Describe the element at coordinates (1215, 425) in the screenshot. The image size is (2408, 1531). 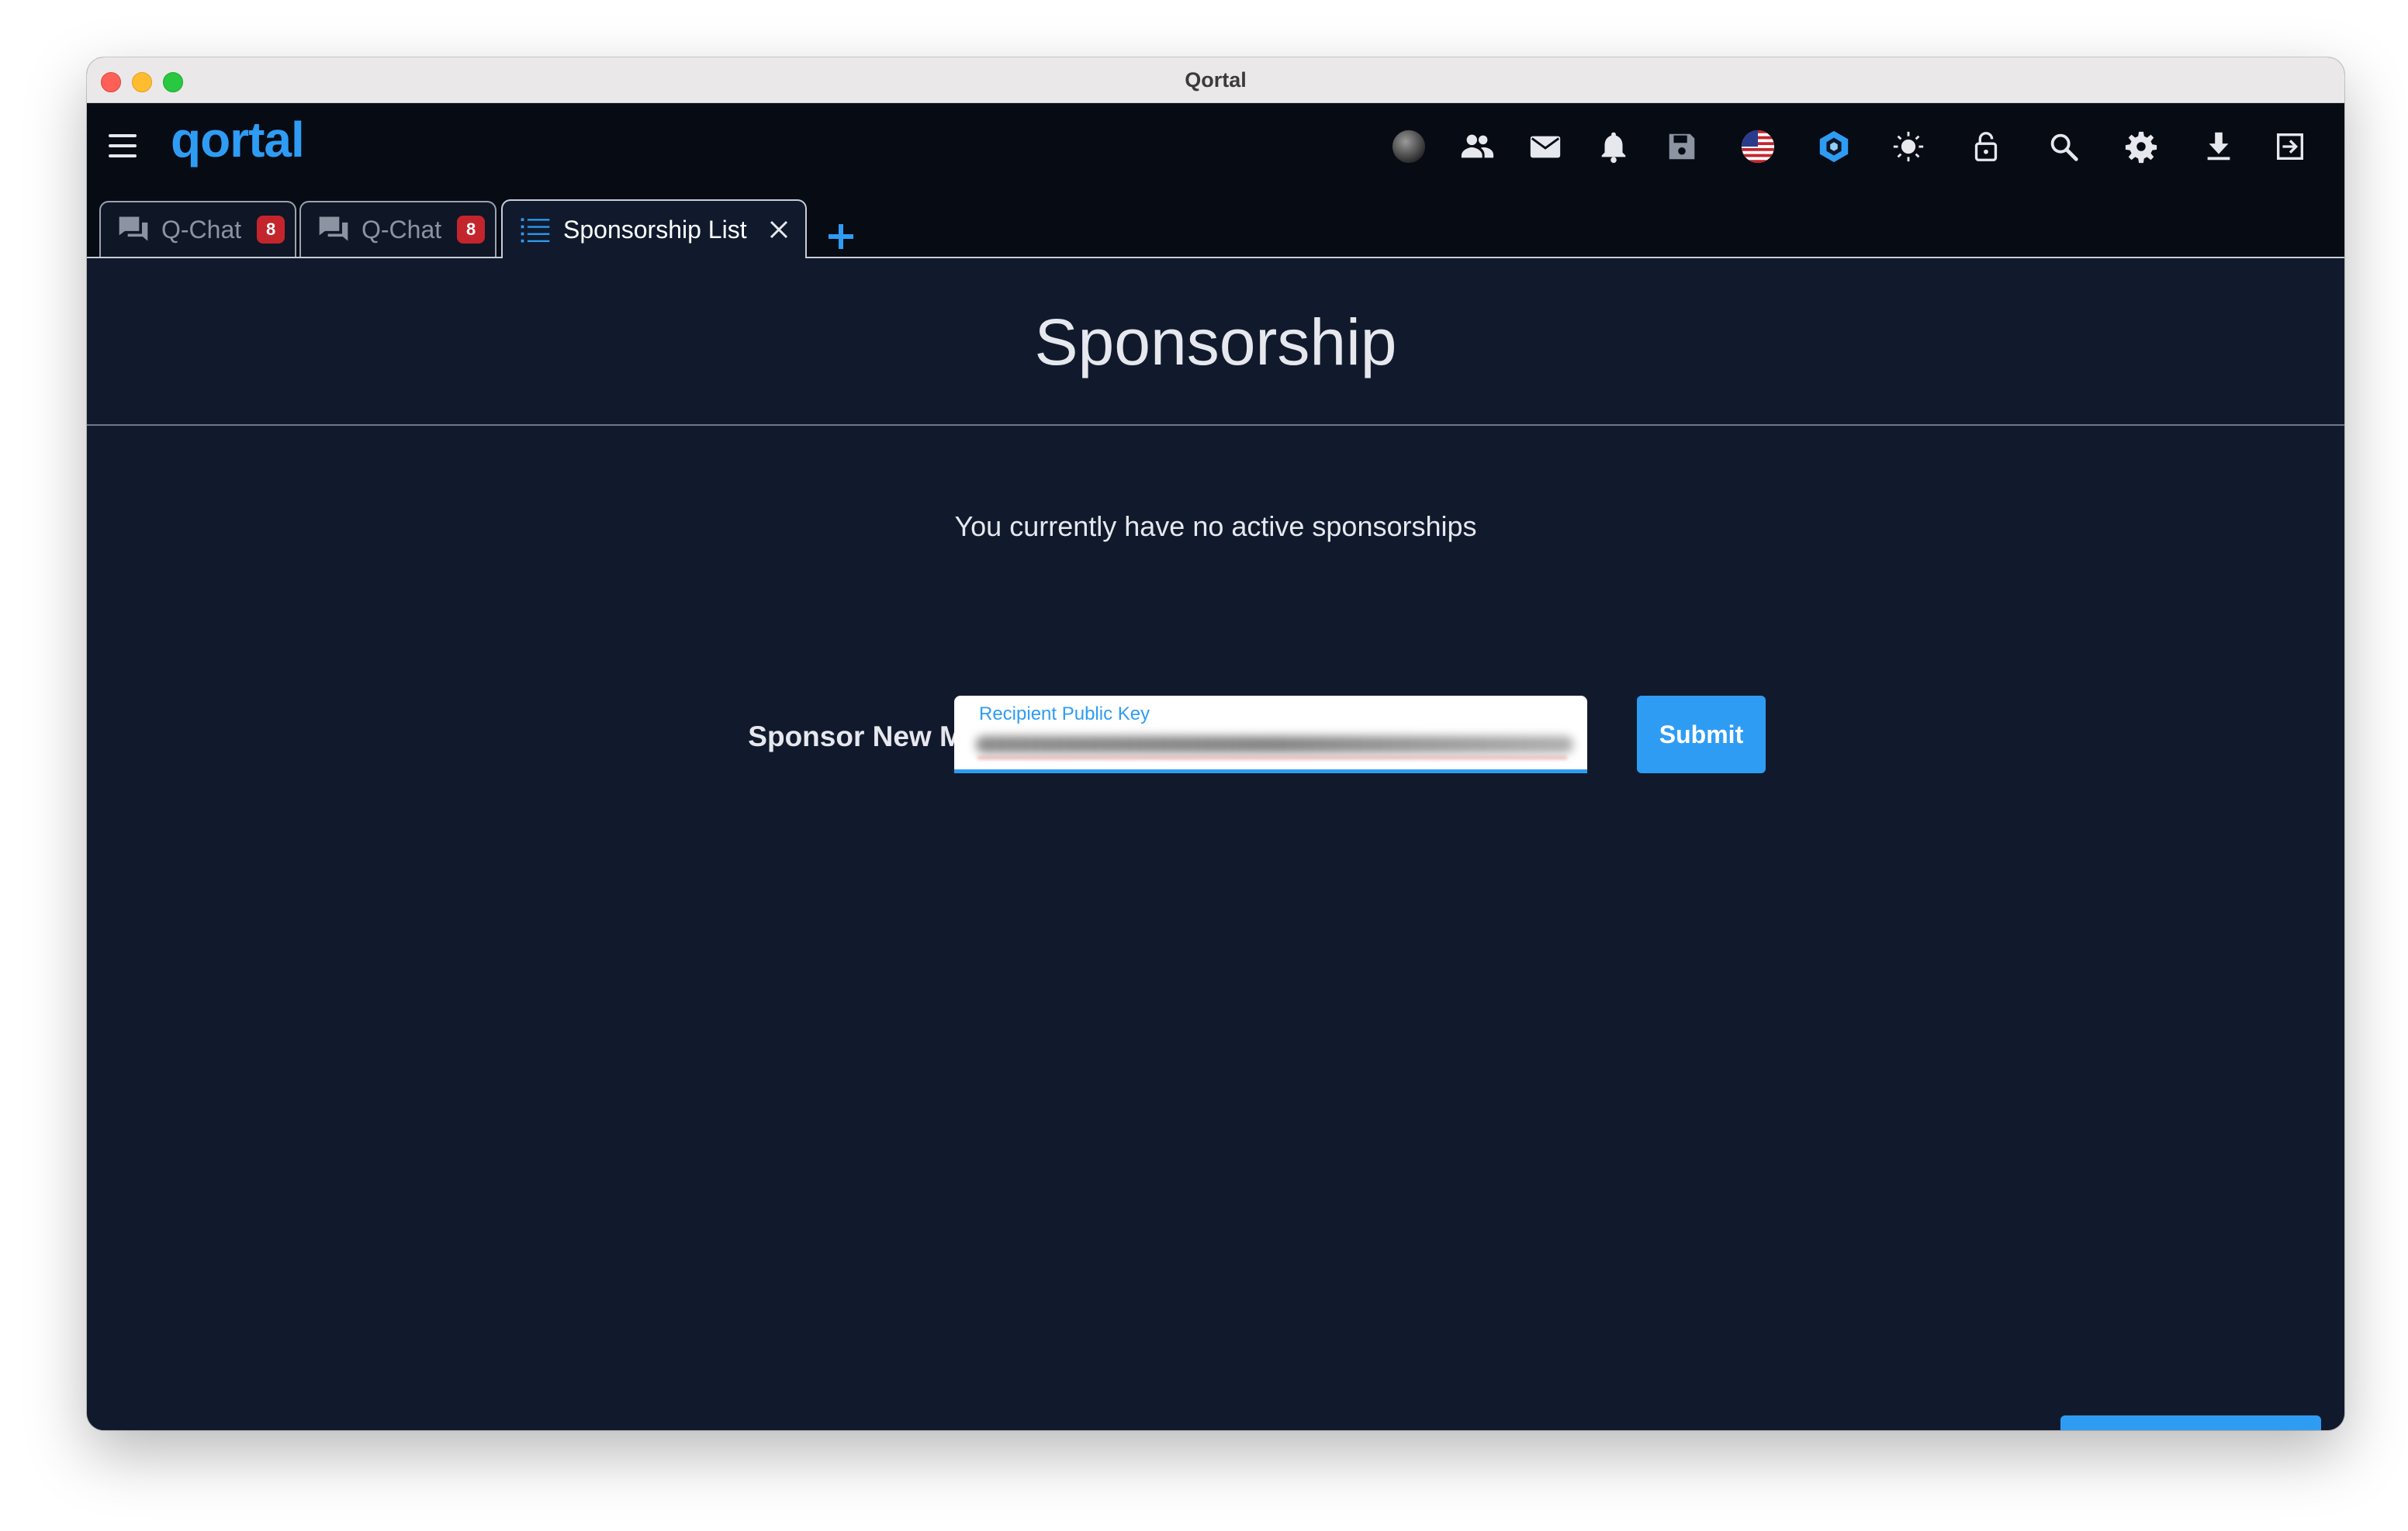
I see `divider` at that location.